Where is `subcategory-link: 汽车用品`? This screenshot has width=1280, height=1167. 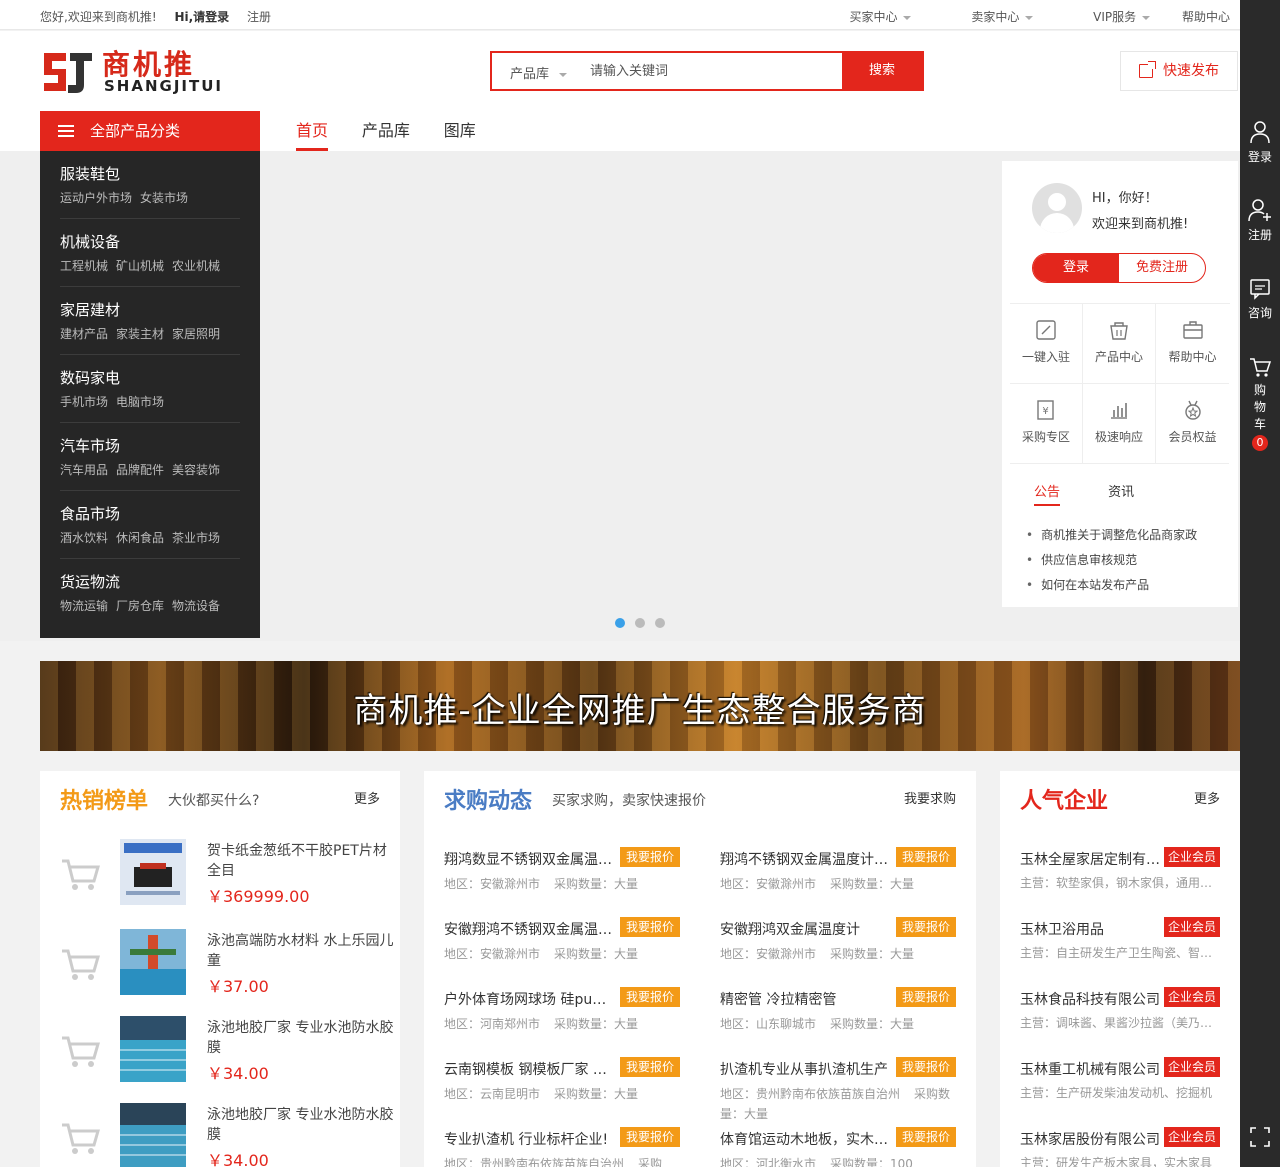
subcategory-link: 汽车用品 is located at coordinates (84, 470).